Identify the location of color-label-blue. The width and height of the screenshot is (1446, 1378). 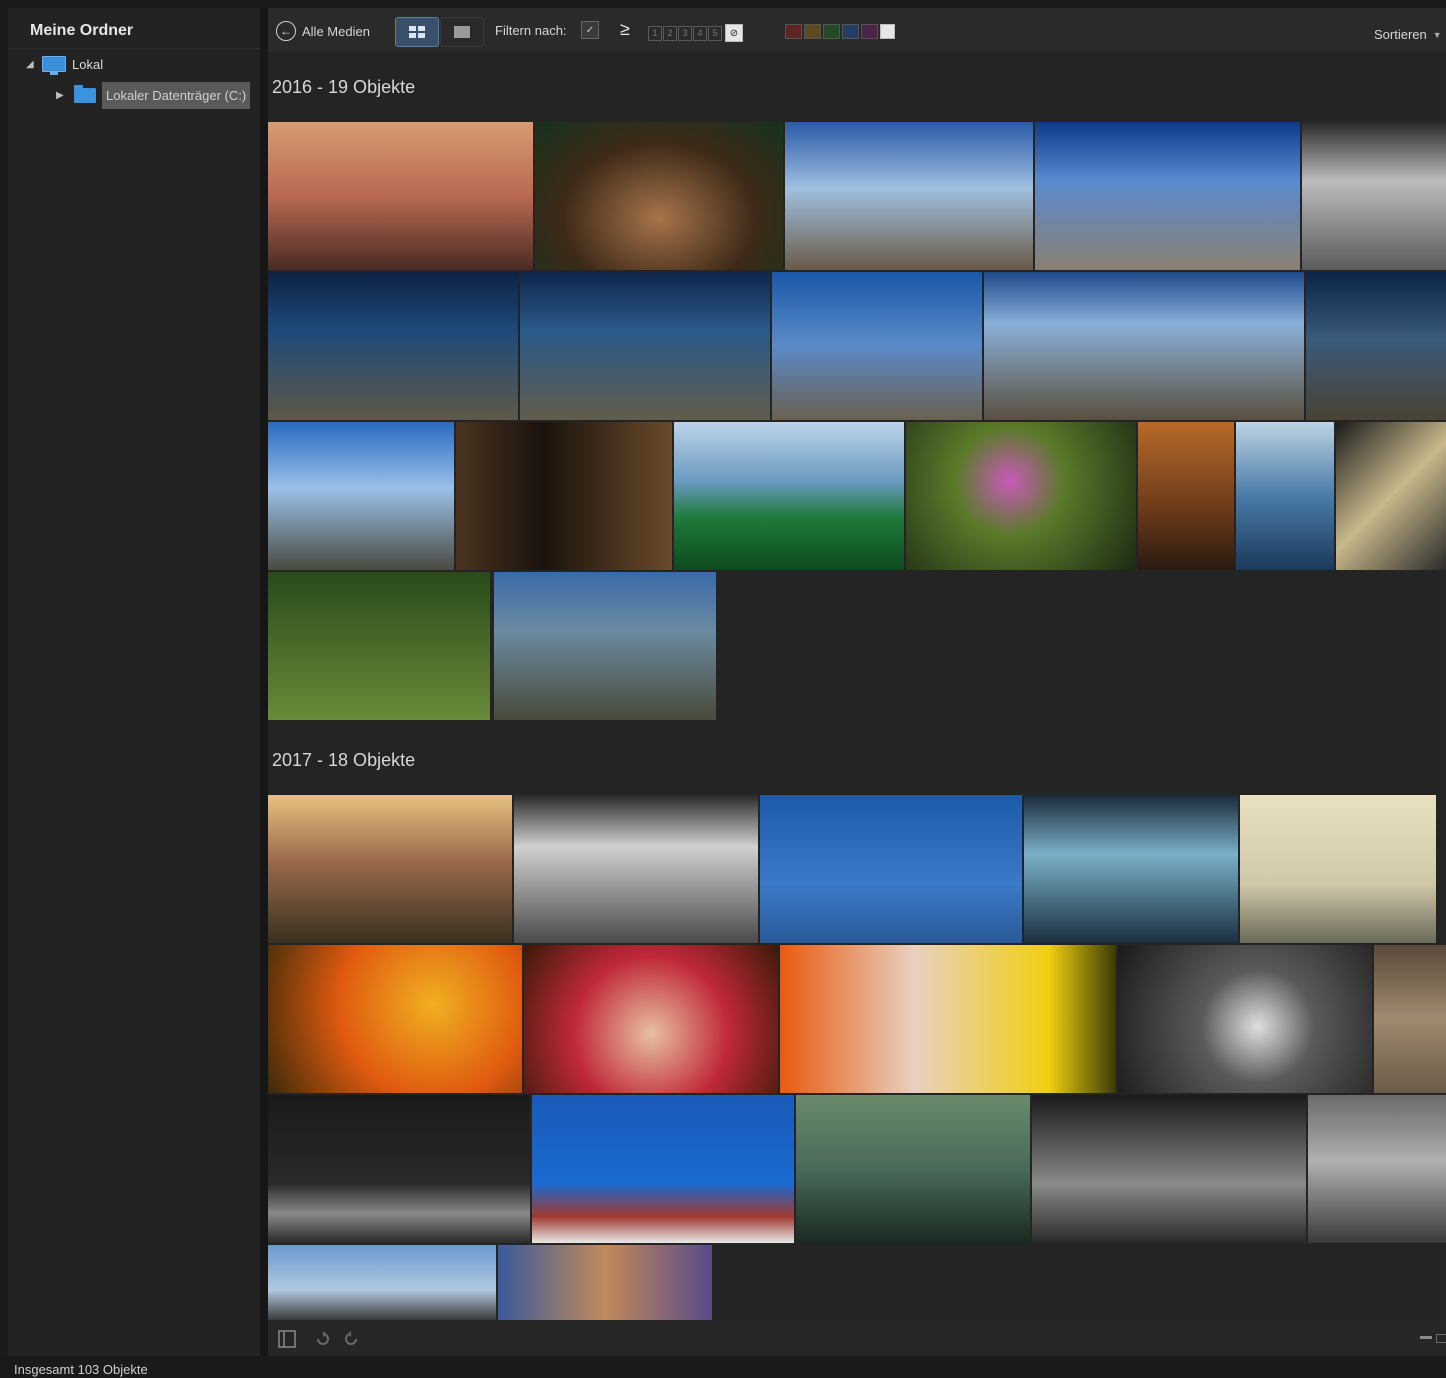
(850, 31).